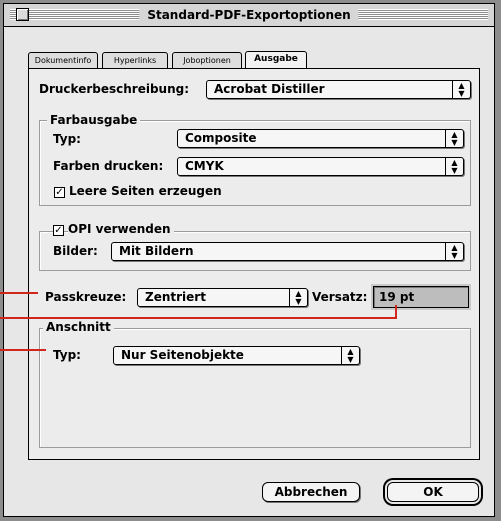 This screenshot has height=521, width=501. Describe the element at coordinates (121, 229) in the screenshot. I see `opi-label: OPI verwenden` at that location.